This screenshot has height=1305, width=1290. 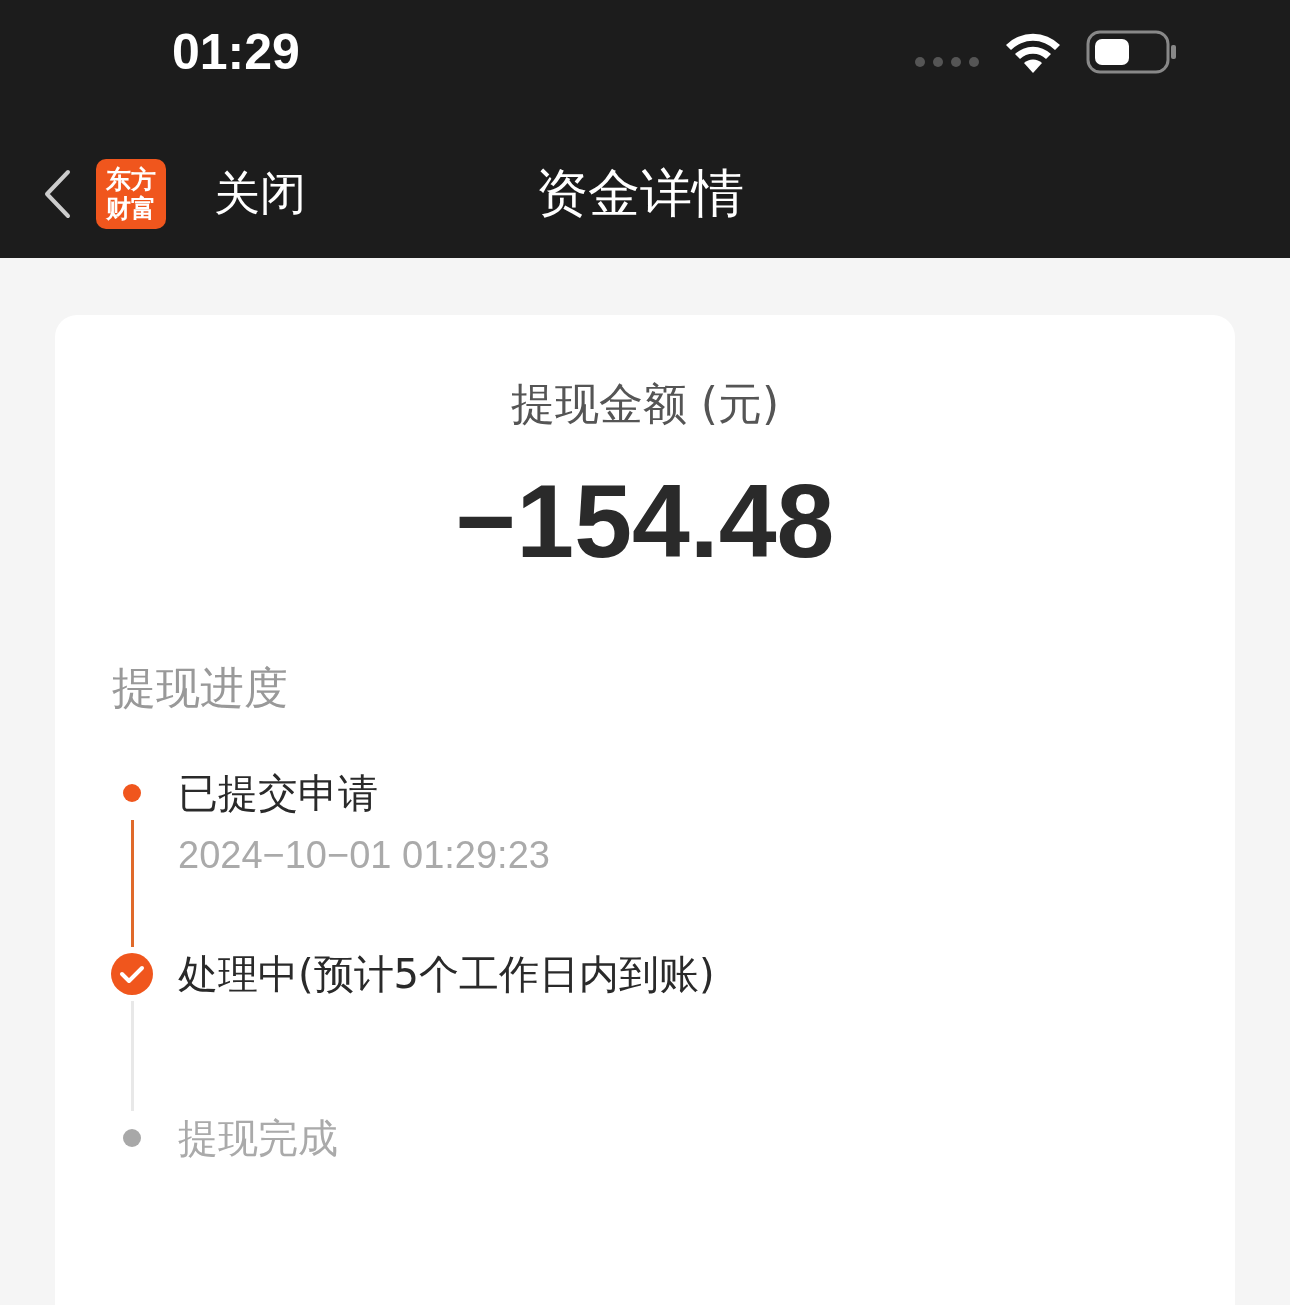 I want to click on wifi-icon, so click(x=1033, y=52).